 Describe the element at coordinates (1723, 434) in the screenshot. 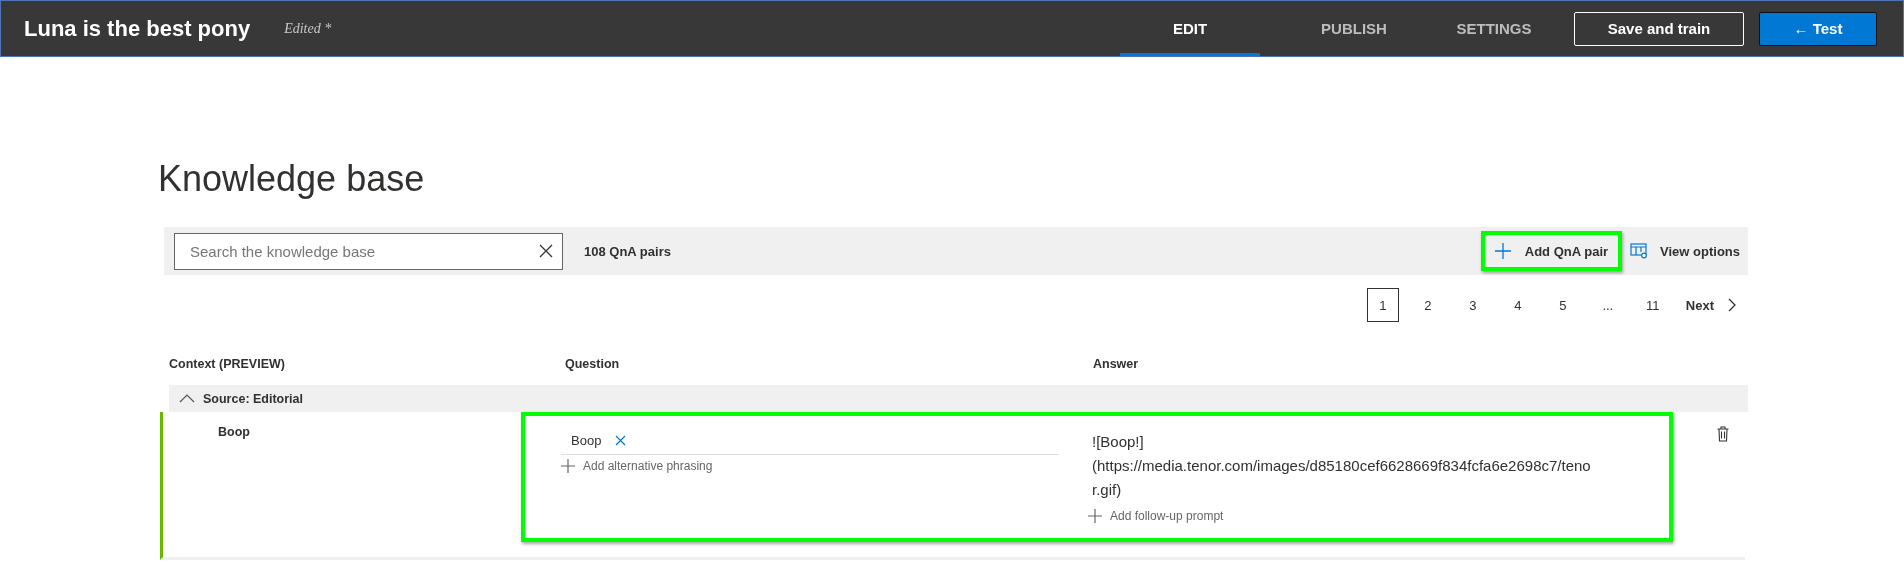

I see `trash-icon` at that location.